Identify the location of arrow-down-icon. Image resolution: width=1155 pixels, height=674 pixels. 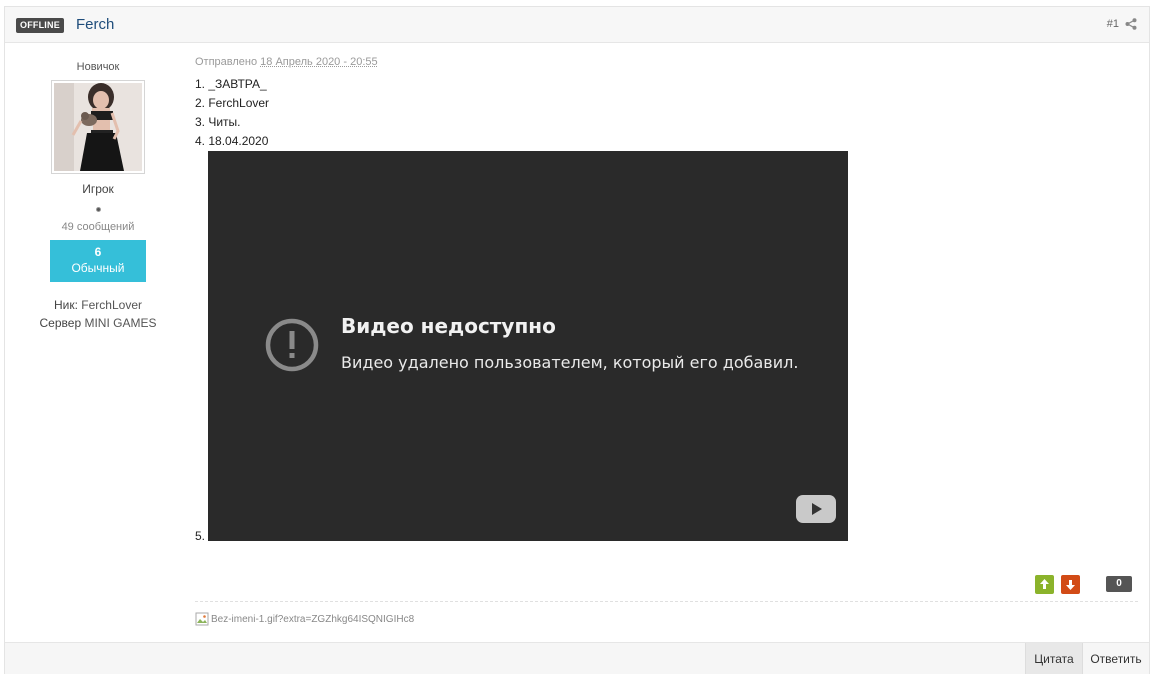
(1070, 584).